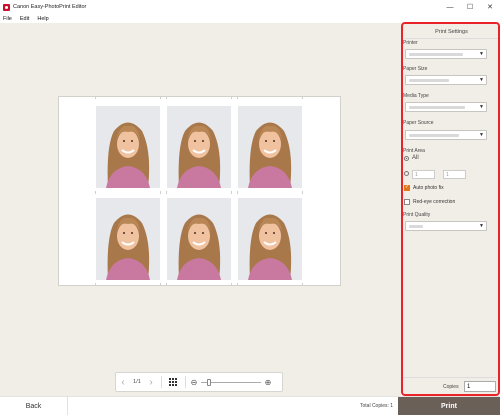 The width and height of the screenshot is (500, 415). Describe the element at coordinates (417, 215) in the screenshot. I see `print-quality-label: Print Quality` at that location.